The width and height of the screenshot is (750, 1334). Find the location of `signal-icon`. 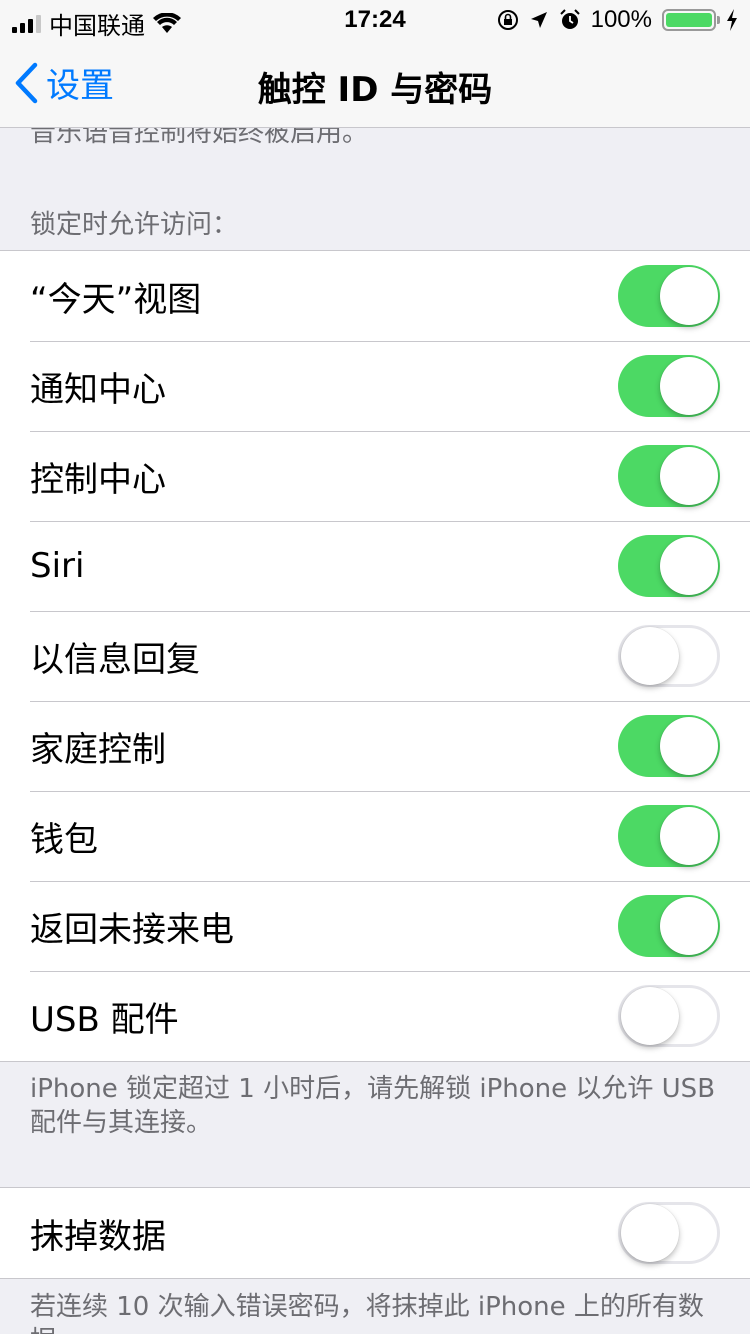

signal-icon is located at coordinates (26, 23).